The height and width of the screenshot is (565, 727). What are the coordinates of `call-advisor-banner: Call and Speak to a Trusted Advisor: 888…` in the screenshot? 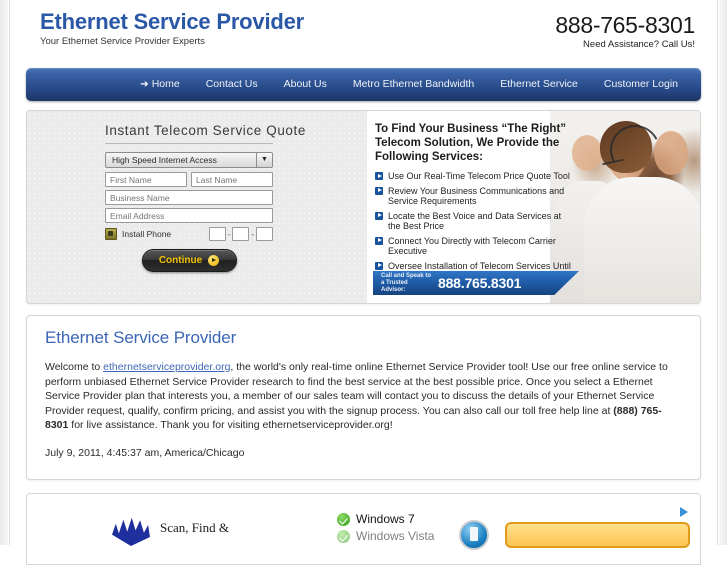 It's located at (476, 283).